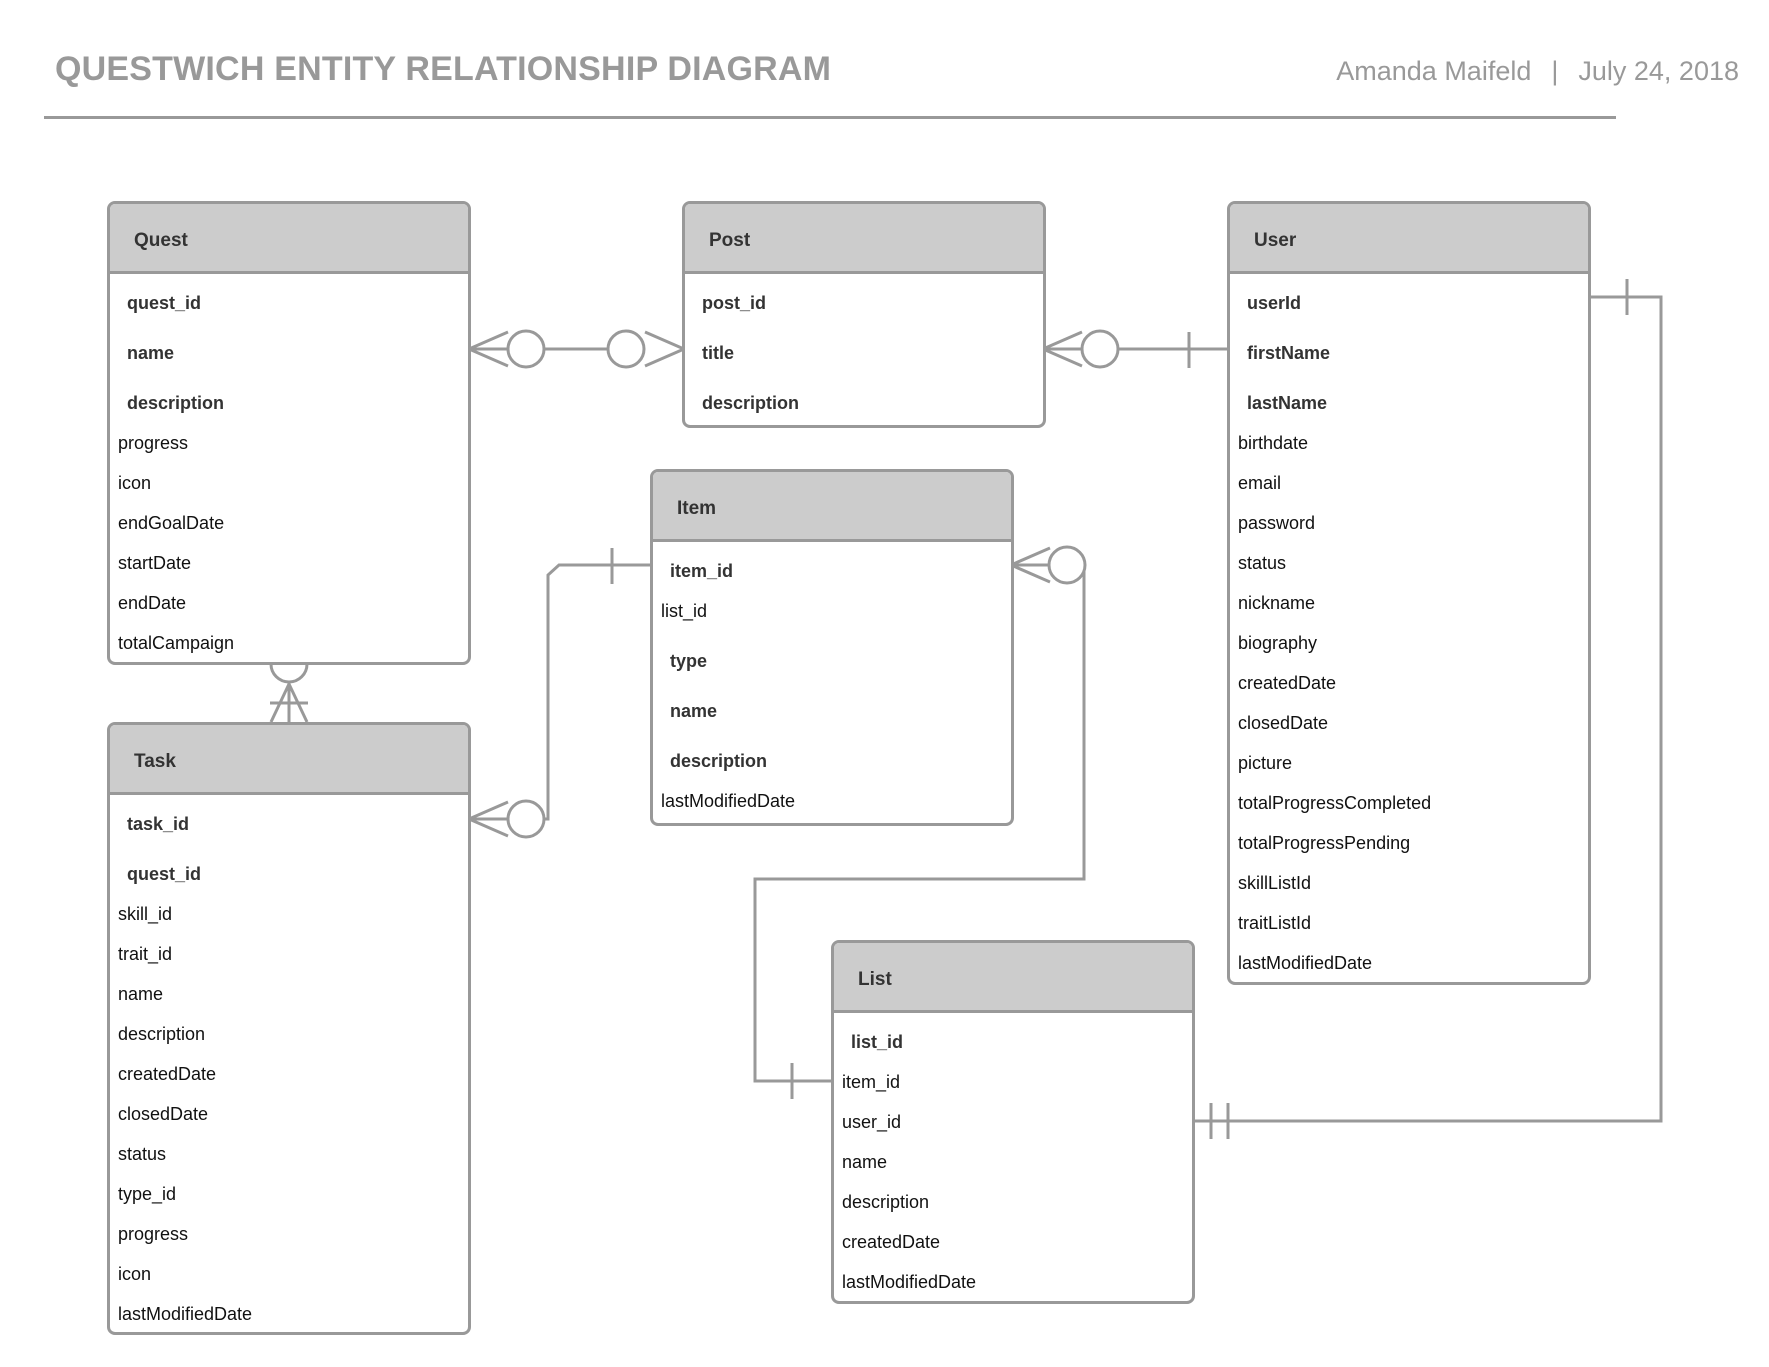  Describe the element at coordinates (684, 611) in the screenshot. I see `attribute: list_id` at that location.